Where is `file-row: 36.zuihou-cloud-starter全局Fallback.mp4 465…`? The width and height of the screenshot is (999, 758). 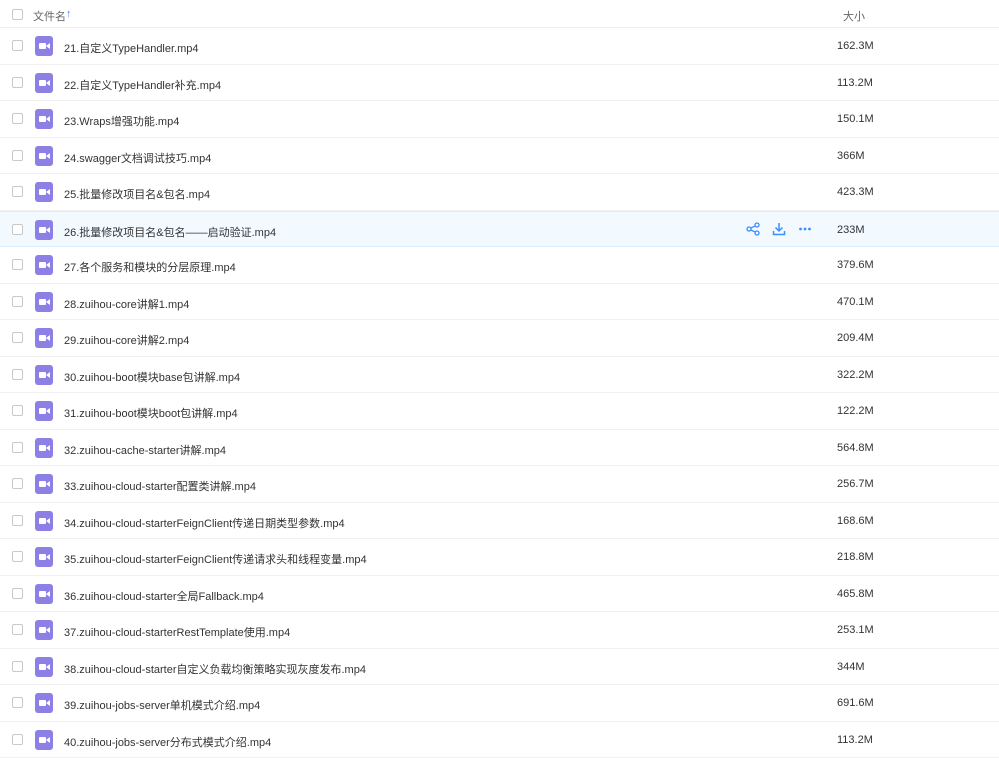
file-row: 36.zuihou-cloud-starter全局Fallback.mp4 465… is located at coordinates (499, 594).